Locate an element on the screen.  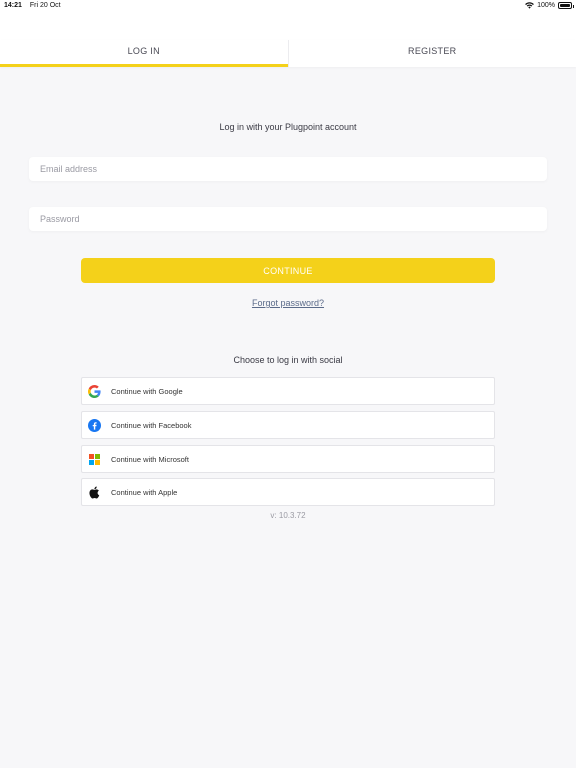
tab-log-in: LOG IN is located at coordinates (144, 53).